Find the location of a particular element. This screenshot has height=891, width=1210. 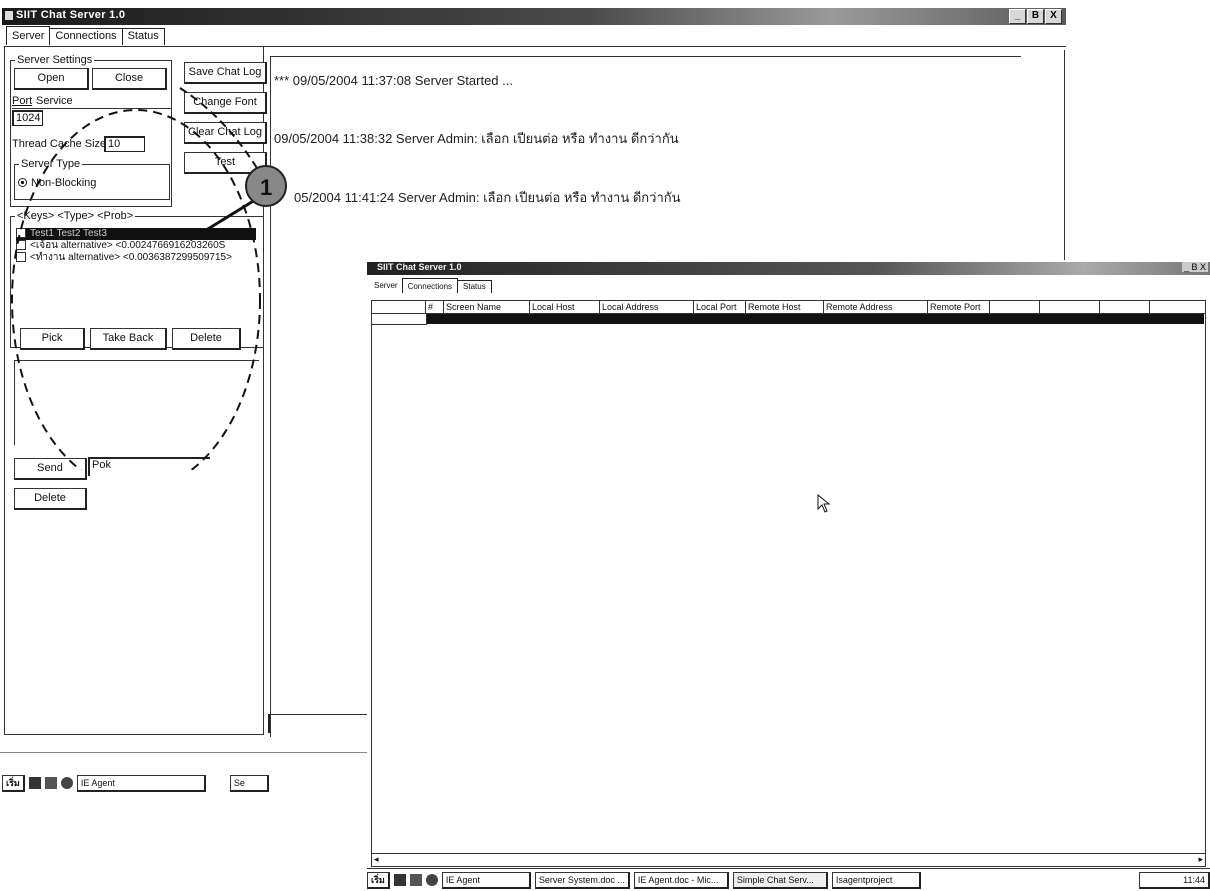

main-taskbar: เริ่ม IE Agent Se is located at coordinates (186, 783).